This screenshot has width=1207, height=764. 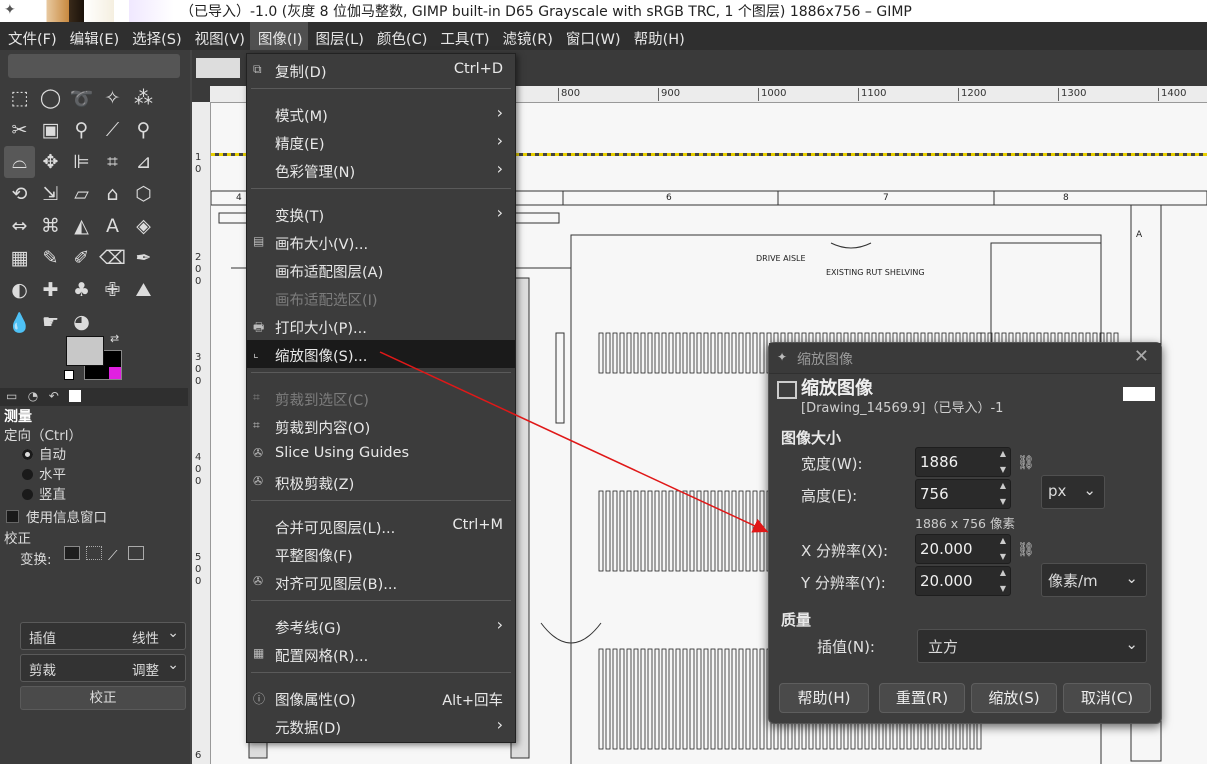 What do you see at coordinates (72, 553) in the screenshot?
I see `layer-transform-icon` at bounding box center [72, 553].